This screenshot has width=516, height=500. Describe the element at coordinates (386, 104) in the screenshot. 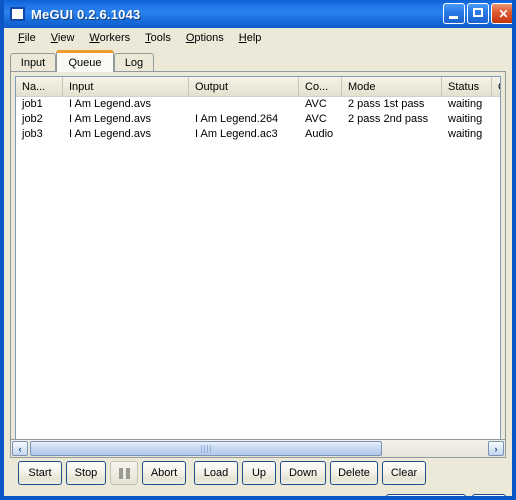

I see `cell-mode: 2 pass 1st pass` at that location.